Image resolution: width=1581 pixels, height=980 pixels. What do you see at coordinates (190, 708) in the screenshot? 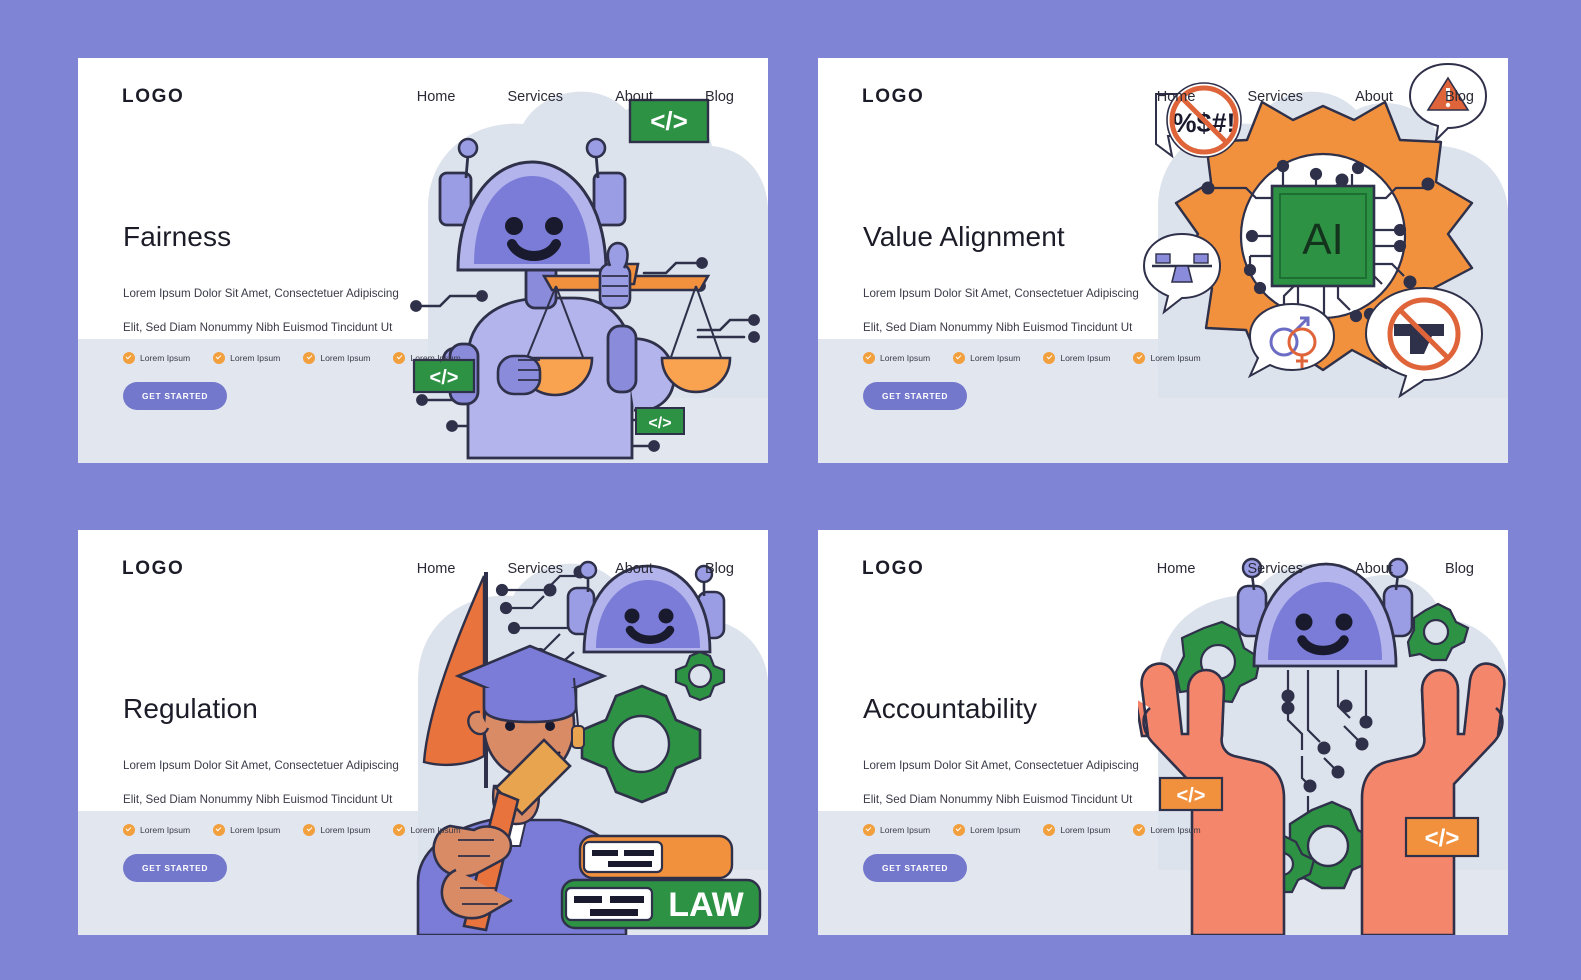
I see `page-title: Regulation` at bounding box center [190, 708].